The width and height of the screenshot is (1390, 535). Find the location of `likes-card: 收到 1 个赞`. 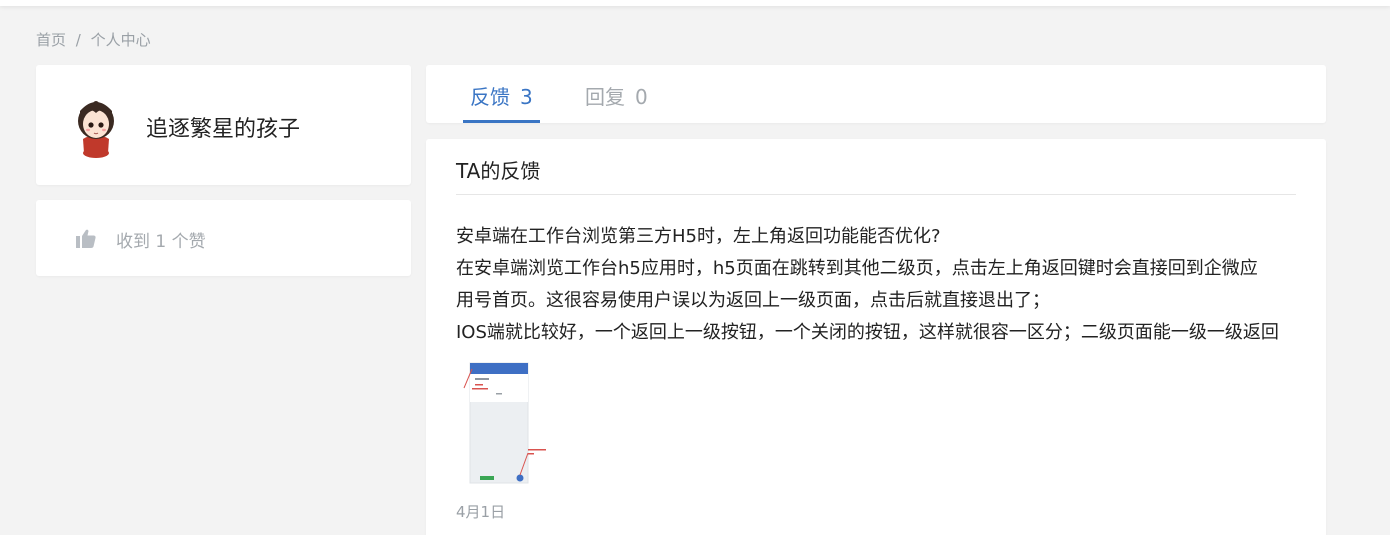

likes-card: 收到 1 个赞 is located at coordinates (223, 238).